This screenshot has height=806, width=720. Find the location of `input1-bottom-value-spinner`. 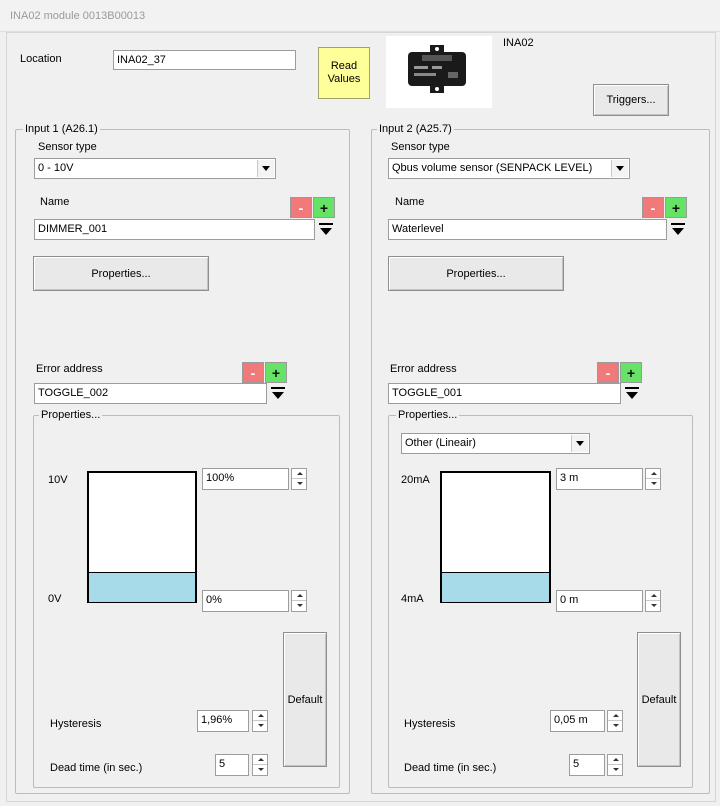

input1-bottom-value-spinner is located at coordinates (299, 601).